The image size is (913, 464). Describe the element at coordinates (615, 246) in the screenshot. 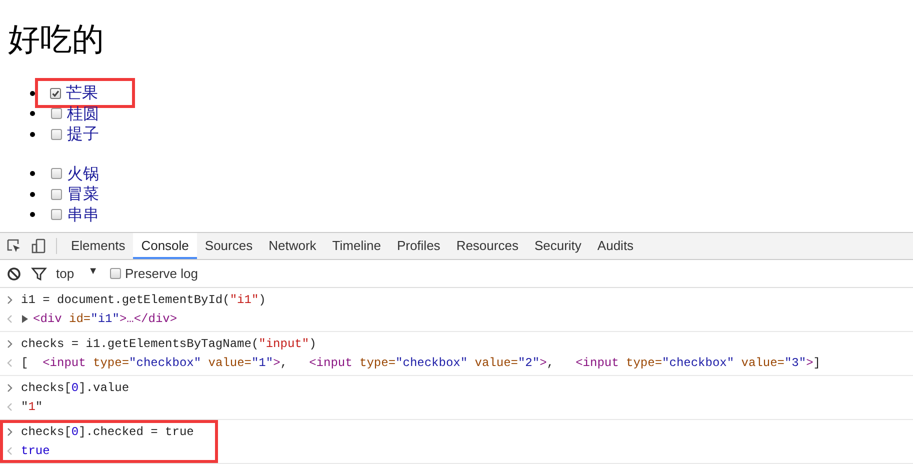

I see `devtools-tab: Audits` at that location.